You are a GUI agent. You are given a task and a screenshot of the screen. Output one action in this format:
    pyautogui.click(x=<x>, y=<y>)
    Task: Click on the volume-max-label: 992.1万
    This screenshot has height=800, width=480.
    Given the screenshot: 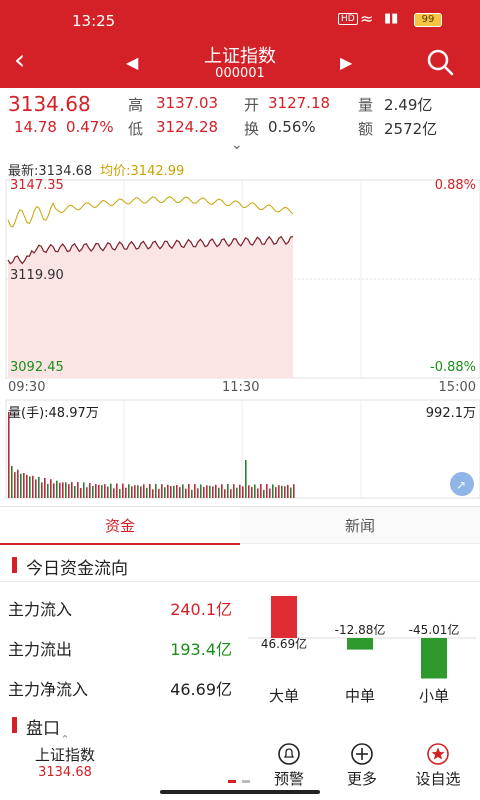 What is the action you would take?
    pyautogui.click(x=450, y=413)
    